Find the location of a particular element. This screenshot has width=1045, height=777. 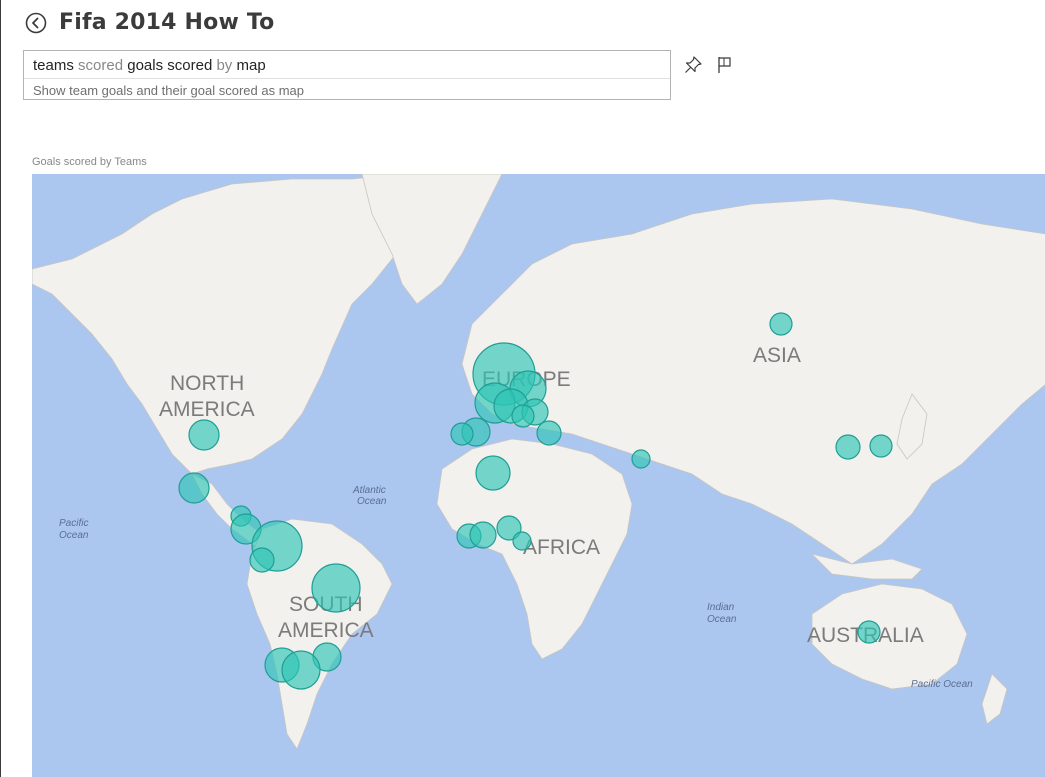

bubble-cameroon is located at coordinates (522, 541).